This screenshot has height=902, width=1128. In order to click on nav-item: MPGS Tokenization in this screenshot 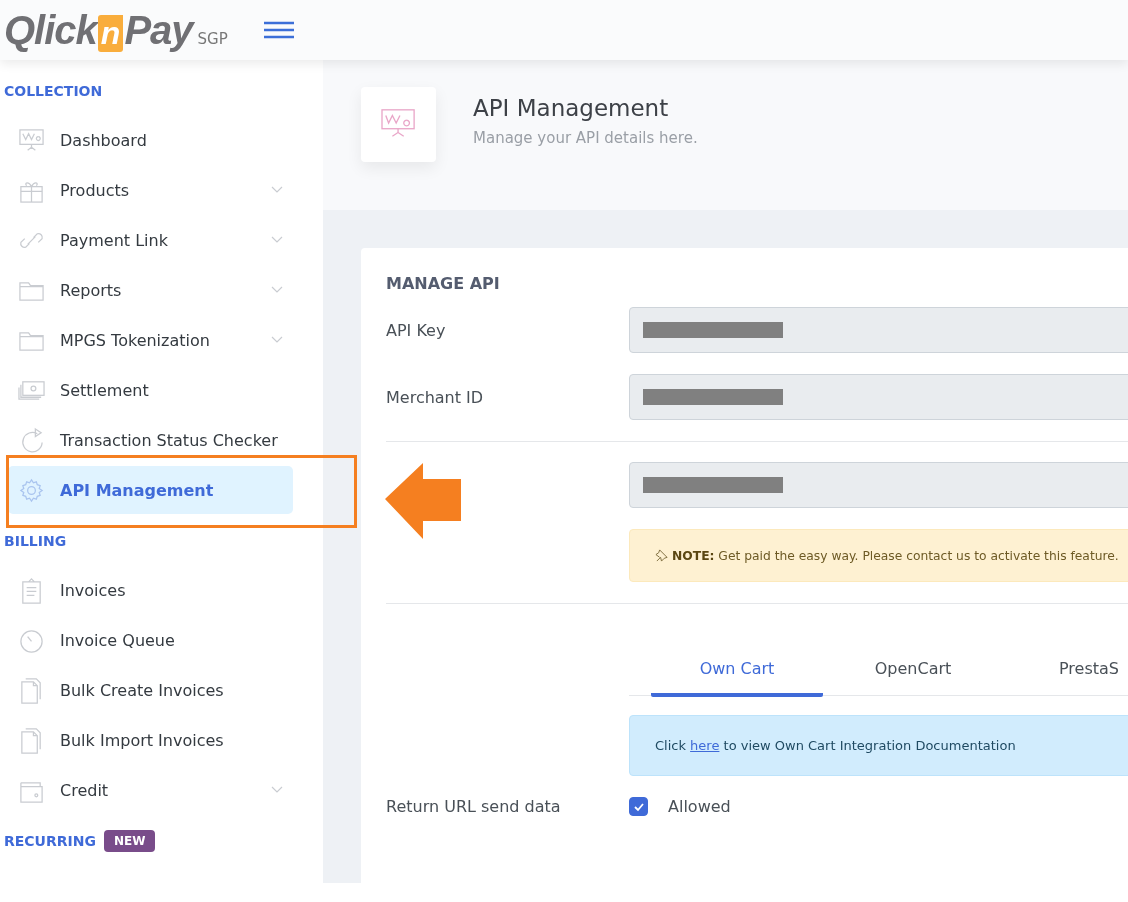, I will do `click(150, 340)`.